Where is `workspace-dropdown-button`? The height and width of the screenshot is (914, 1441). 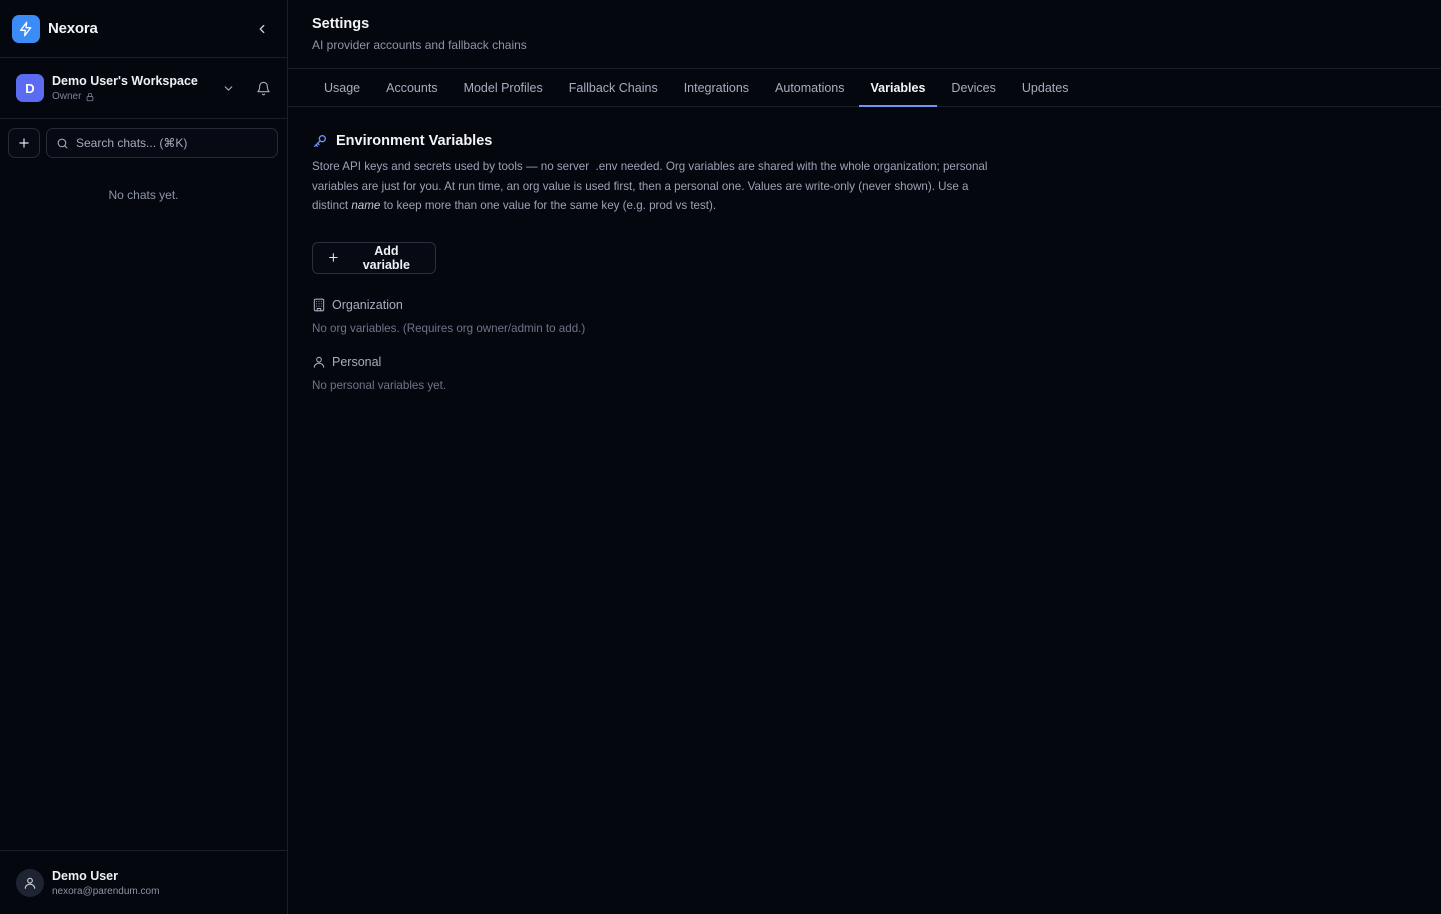 workspace-dropdown-button is located at coordinates (228, 88).